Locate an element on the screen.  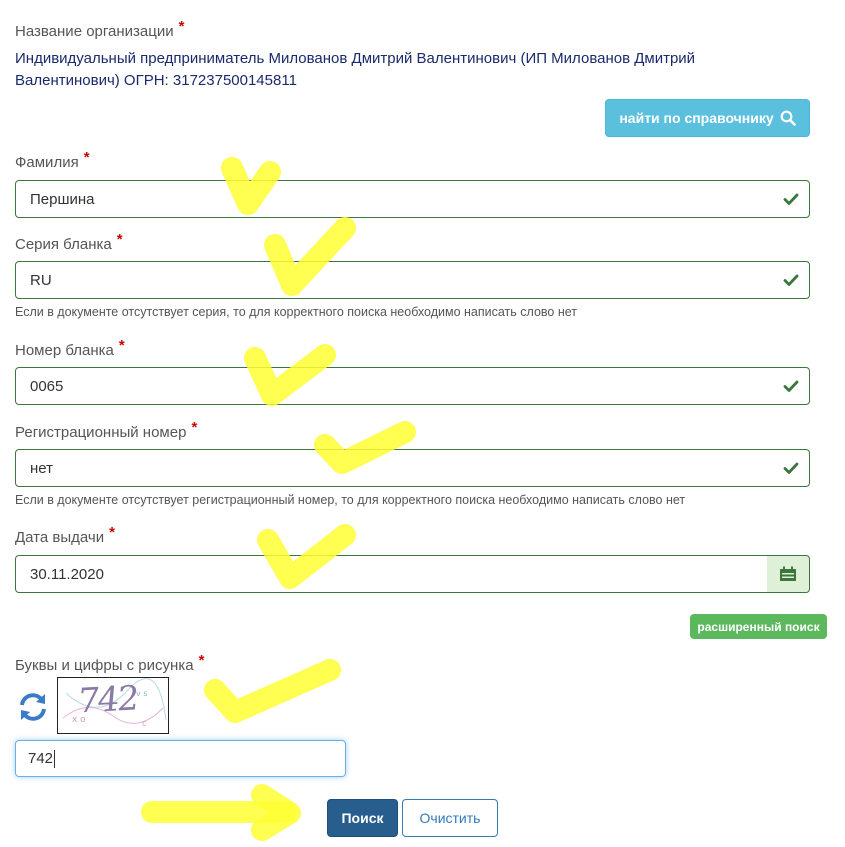
regnum-label: Регистрационный номер * is located at coordinates (106, 430).